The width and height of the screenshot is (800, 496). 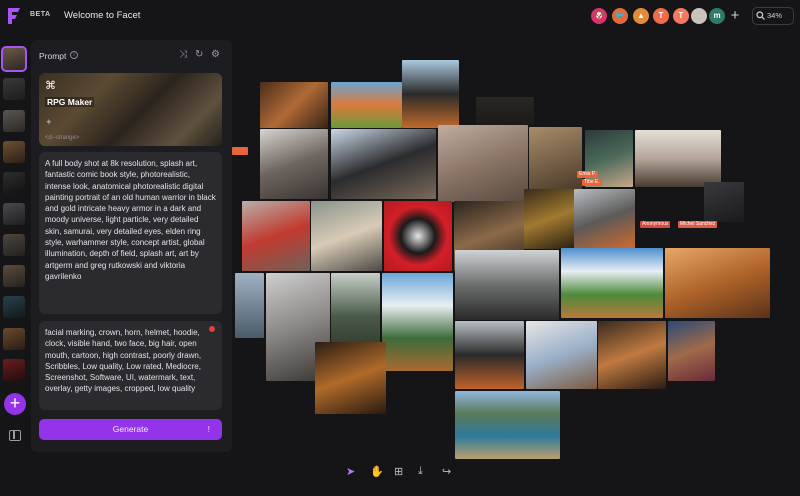 What do you see at coordinates (102, 15) in the screenshot?
I see `page-title: Welcome to Facet` at bounding box center [102, 15].